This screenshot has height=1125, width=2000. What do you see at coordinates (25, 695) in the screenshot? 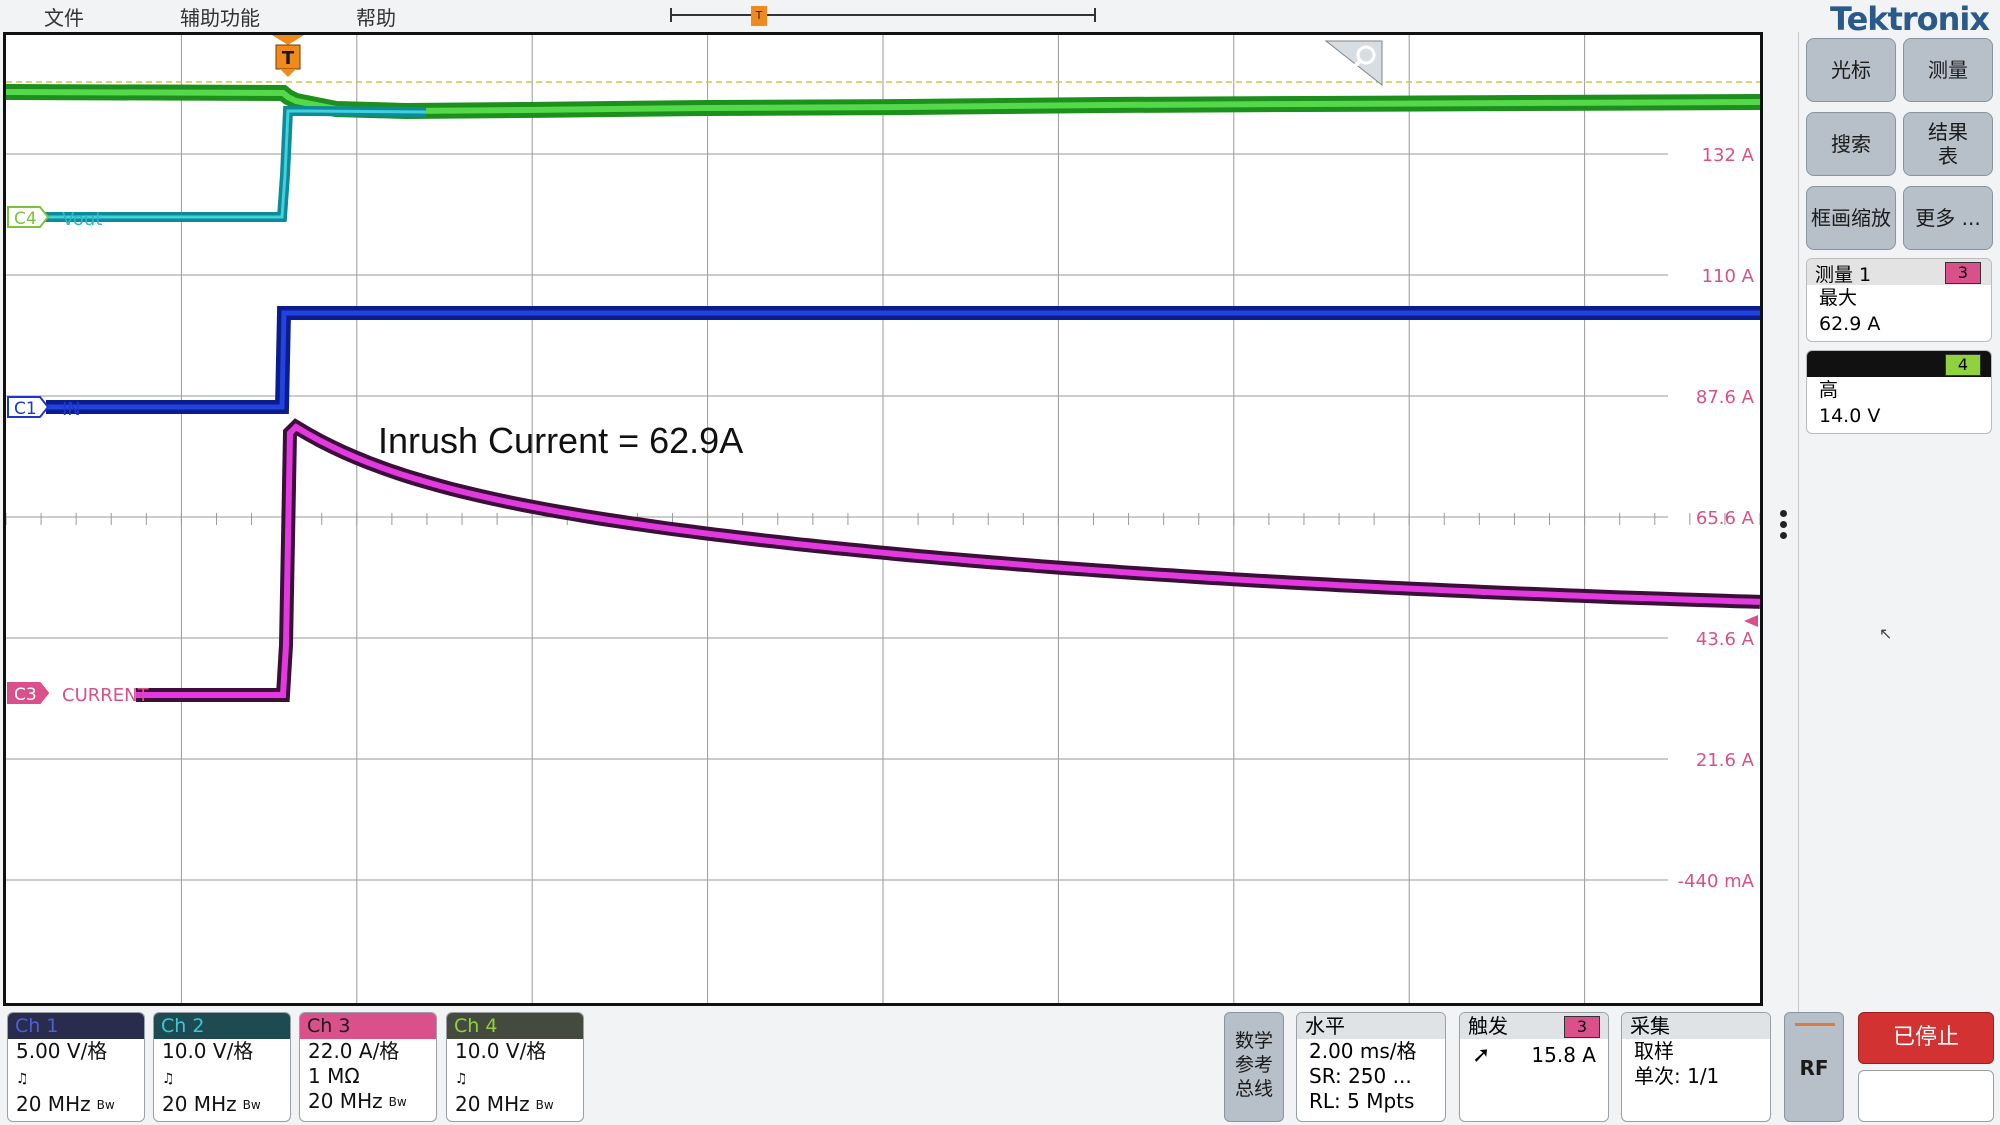
I see `channel-flag-c3-id: C3` at bounding box center [25, 695].